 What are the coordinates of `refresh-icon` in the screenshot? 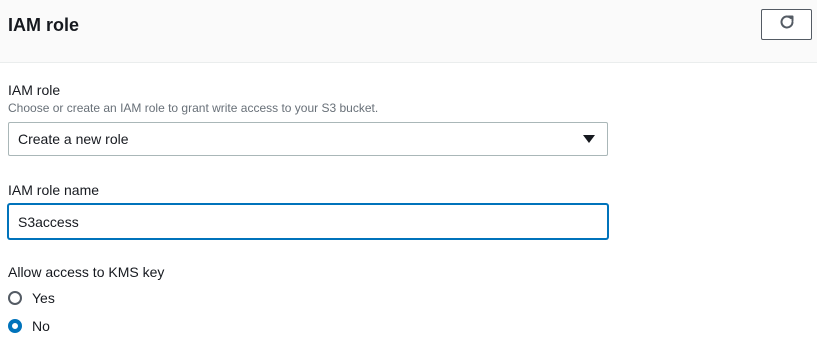 It's located at (787, 24).